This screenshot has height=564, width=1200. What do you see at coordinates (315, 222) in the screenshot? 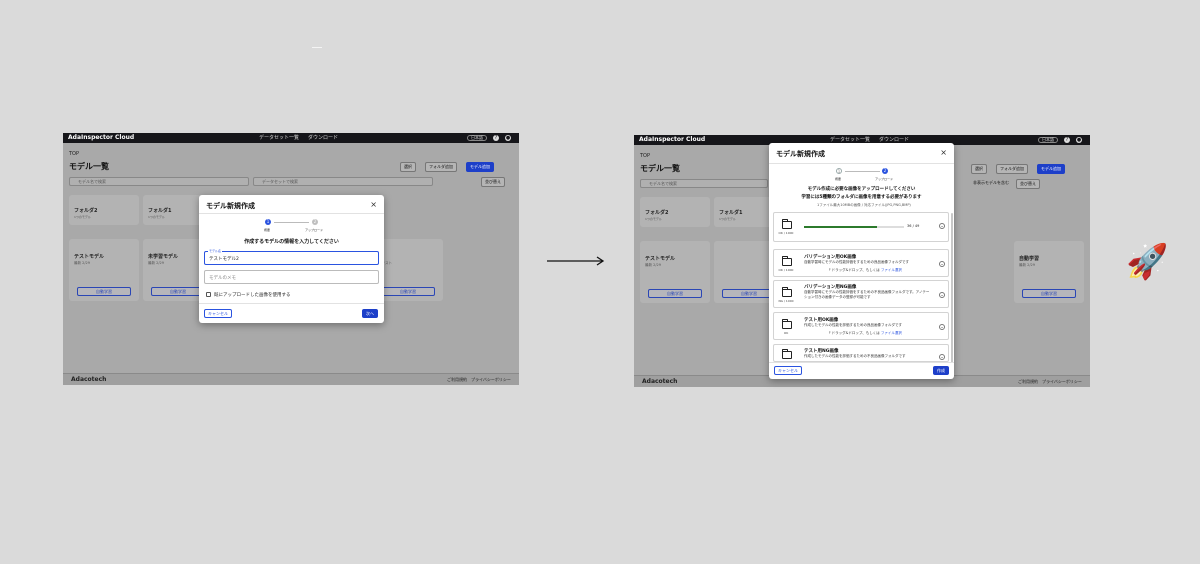
I see `step-2-indicator: 2` at bounding box center [315, 222].